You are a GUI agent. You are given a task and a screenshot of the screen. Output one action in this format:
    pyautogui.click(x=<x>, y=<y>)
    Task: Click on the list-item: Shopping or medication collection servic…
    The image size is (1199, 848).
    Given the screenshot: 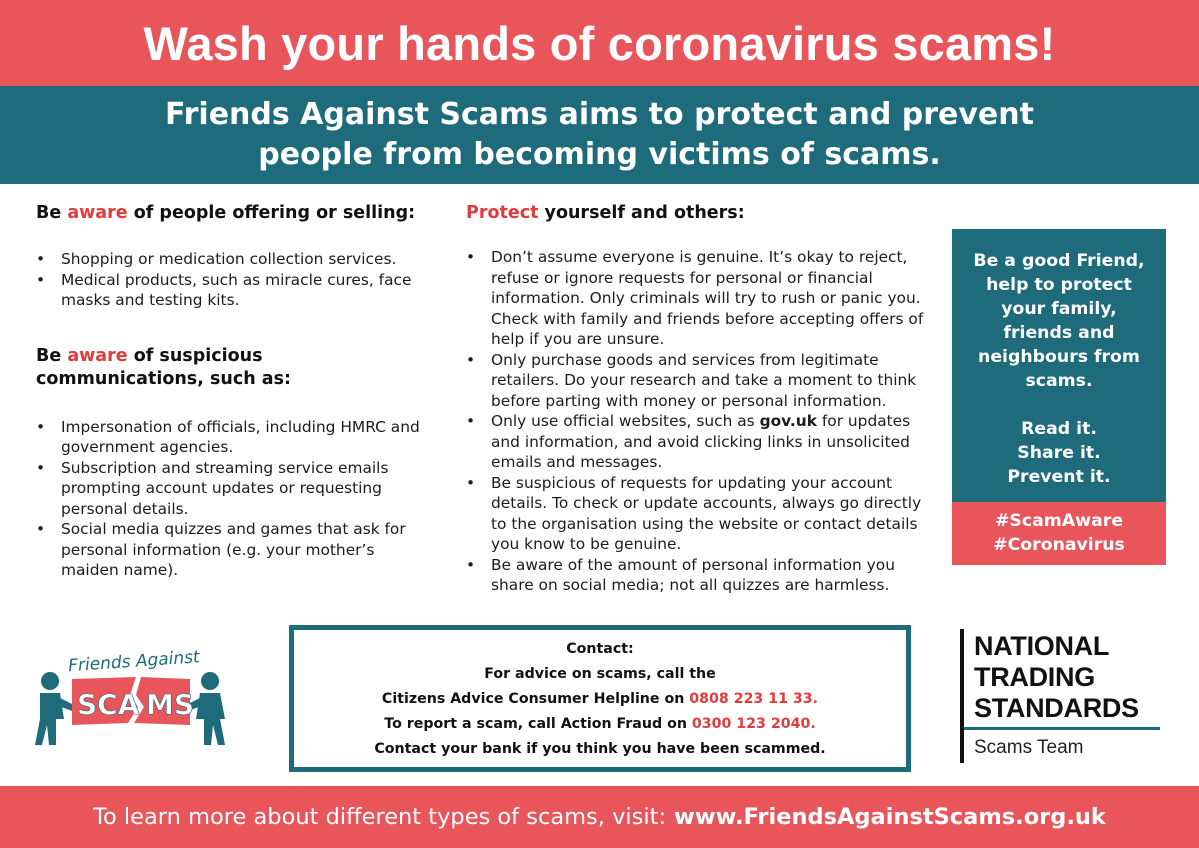 What is the action you would take?
    pyautogui.click(x=236, y=259)
    